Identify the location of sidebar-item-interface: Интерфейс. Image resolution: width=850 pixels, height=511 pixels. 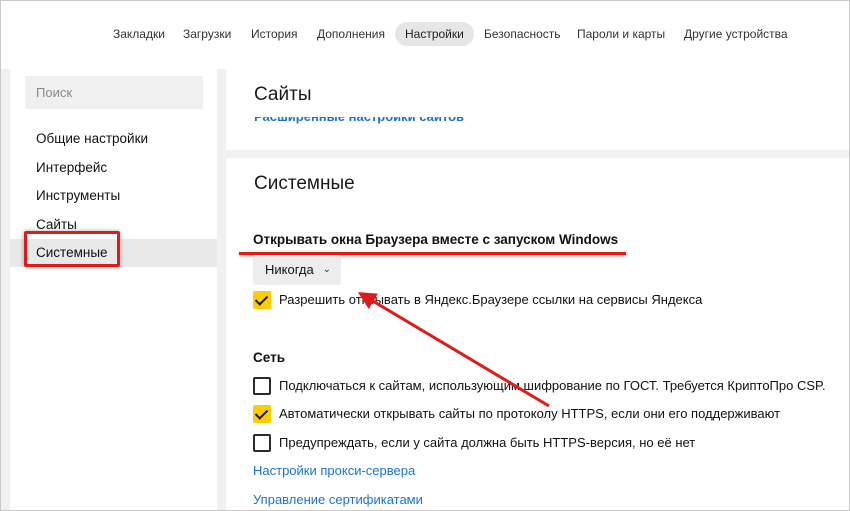
(113, 168).